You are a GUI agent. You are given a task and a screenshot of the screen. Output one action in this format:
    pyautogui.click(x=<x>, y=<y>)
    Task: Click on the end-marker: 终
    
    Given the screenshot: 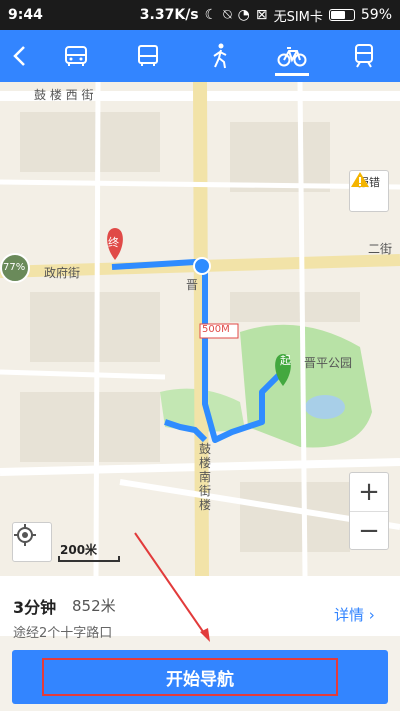 What is the action you would take?
    pyautogui.click(x=113, y=242)
    